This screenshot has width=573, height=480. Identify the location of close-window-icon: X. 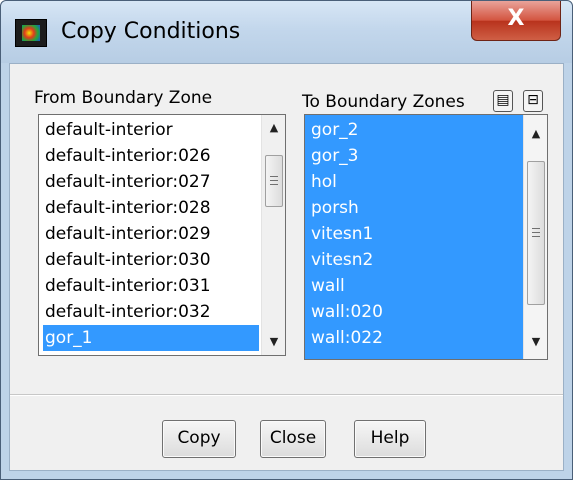
(516, 21).